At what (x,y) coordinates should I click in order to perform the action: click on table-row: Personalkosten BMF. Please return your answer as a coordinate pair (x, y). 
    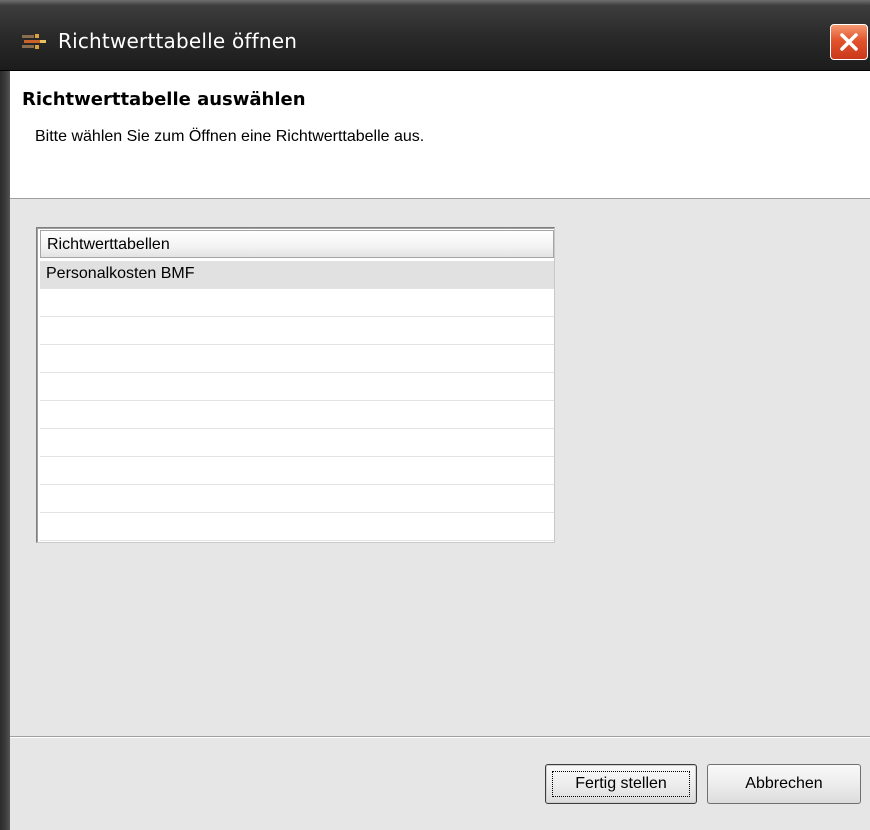
    Looking at the image, I should click on (297, 275).